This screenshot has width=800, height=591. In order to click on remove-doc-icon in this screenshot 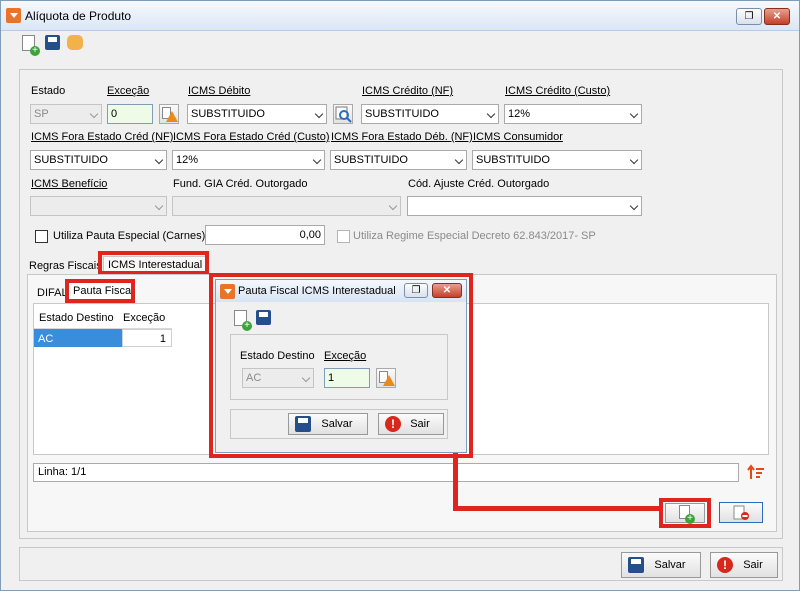, I will do `click(741, 512)`.